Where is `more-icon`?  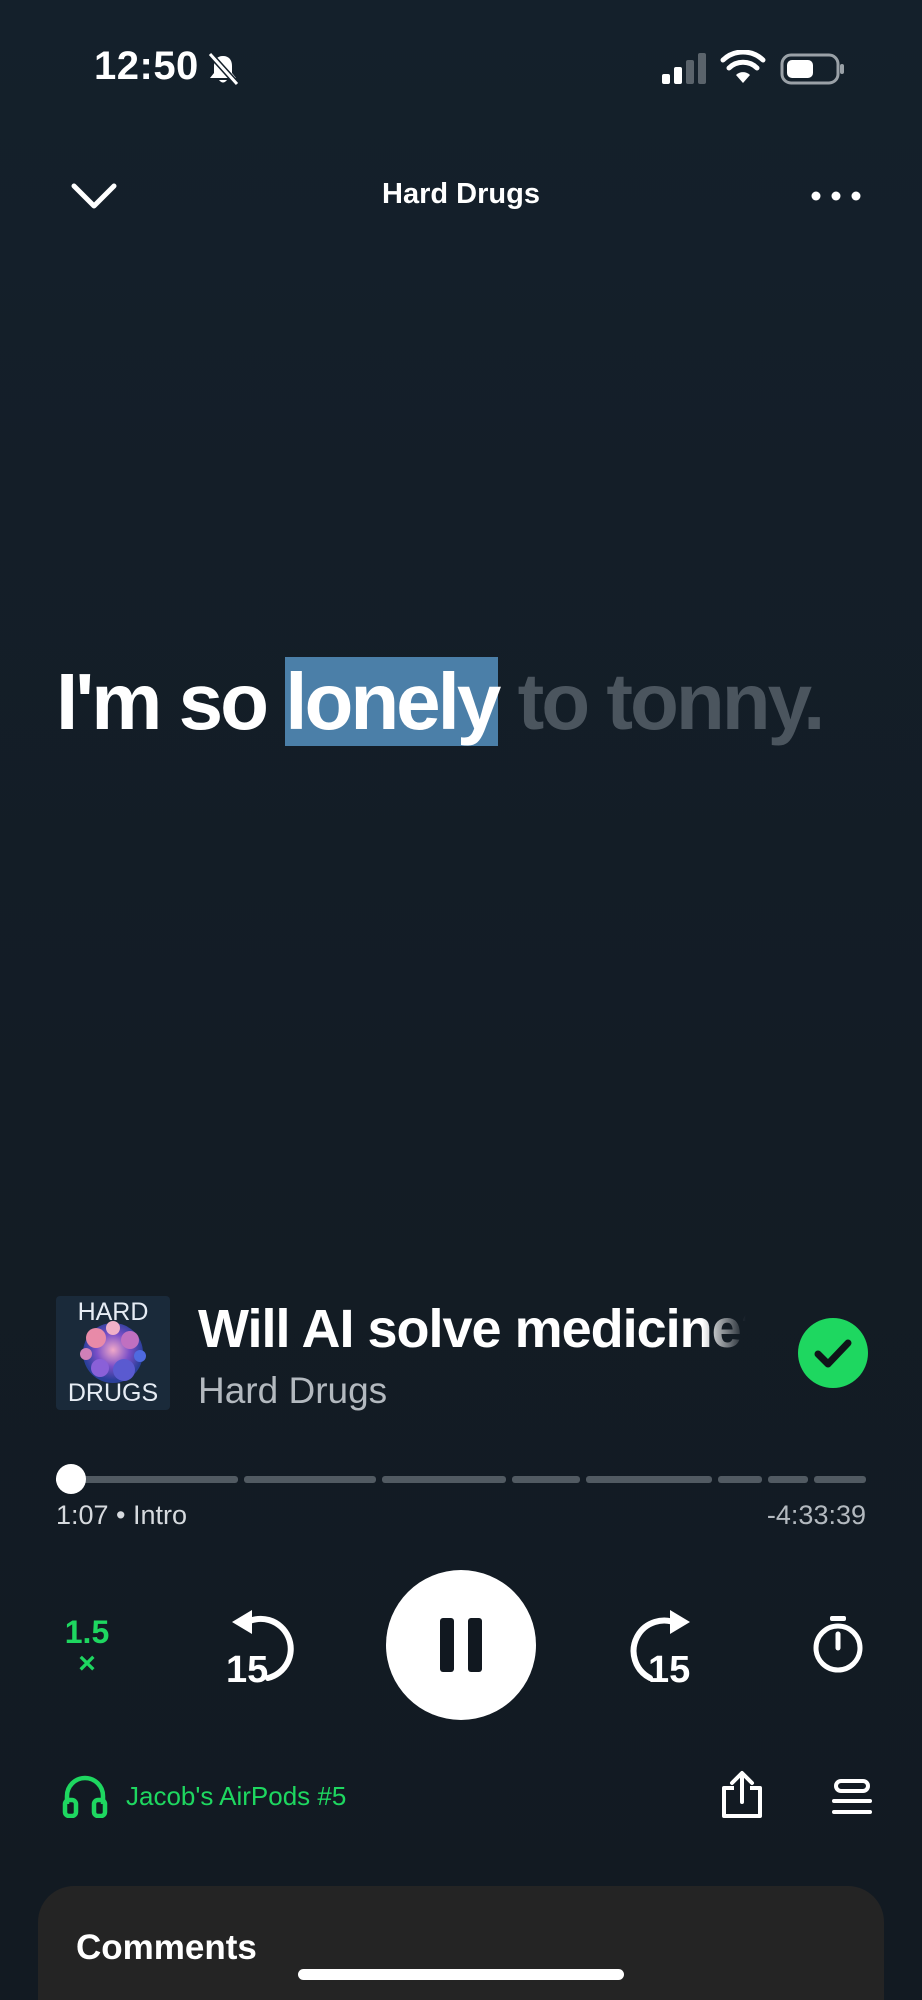
more-icon is located at coordinates (836, 196).